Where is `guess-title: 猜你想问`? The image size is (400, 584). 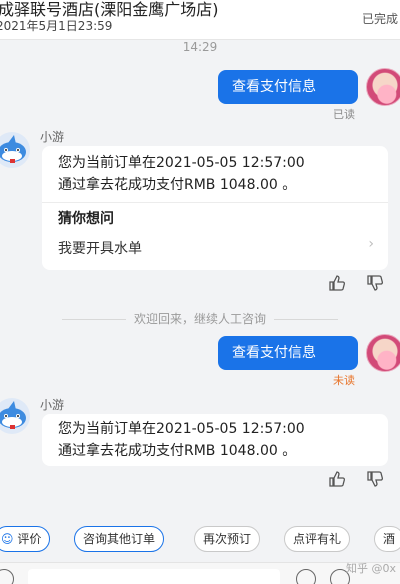
guess-title: 猜你想问 is located at coordinates (86, 219).